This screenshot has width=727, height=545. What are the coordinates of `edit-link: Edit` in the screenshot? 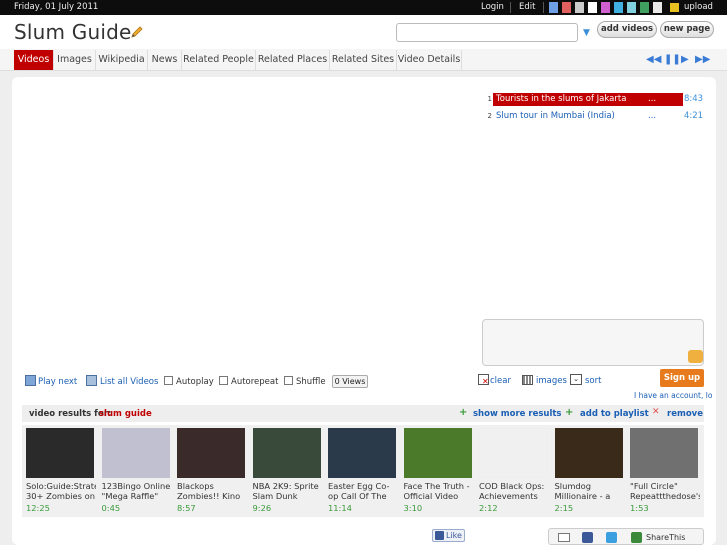 It's located at (527, 7).